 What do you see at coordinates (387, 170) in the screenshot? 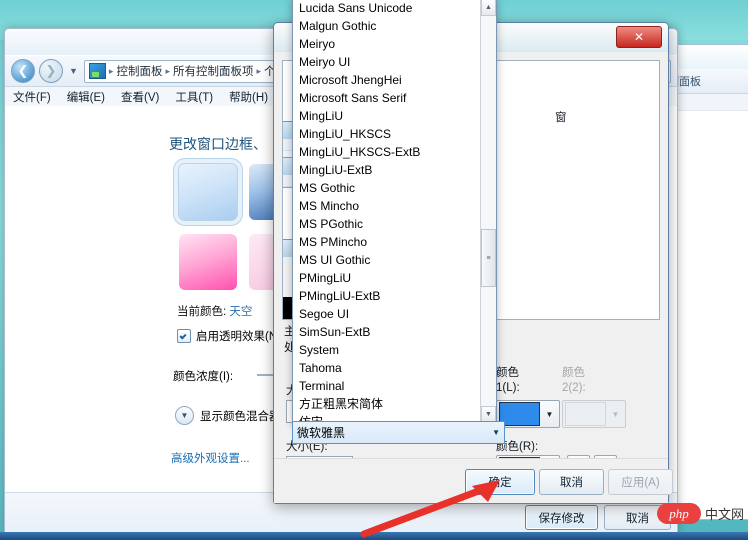
I see `font-list-item: MingLiU-ExtB` at bounding box center [387, 170].